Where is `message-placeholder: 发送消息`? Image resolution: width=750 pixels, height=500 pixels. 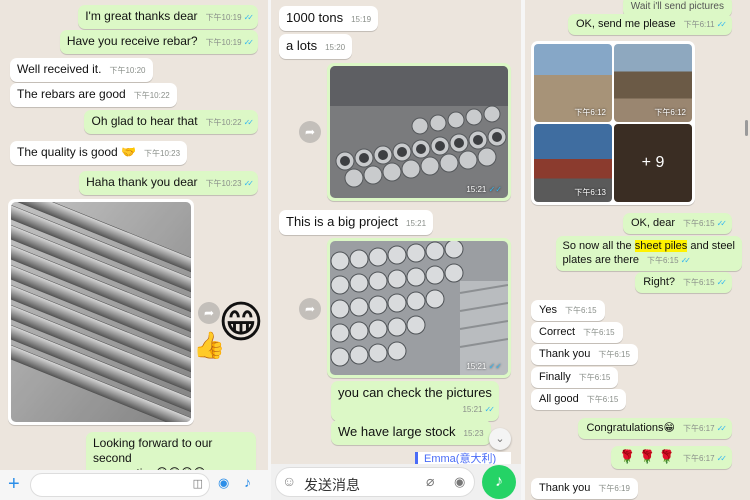 message-placeholder: 发送消息 is located at coordinates (332, 485).